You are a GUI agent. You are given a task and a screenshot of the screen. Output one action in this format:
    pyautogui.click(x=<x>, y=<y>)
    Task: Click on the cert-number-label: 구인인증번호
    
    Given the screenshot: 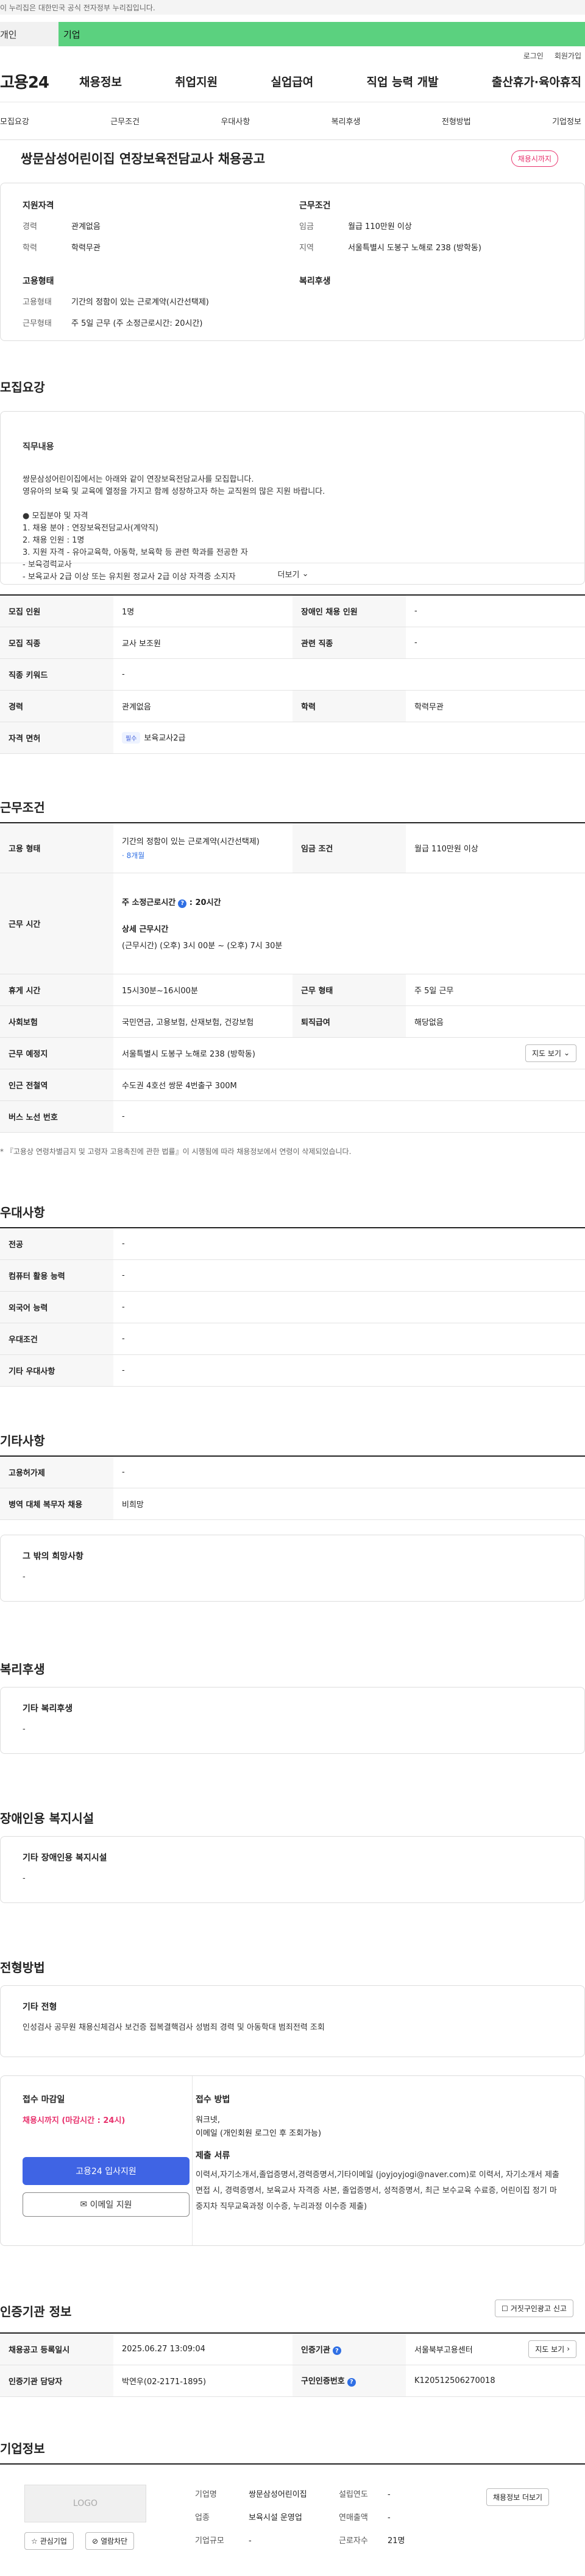 What is the action you would take?
    pyautogui.click(x=323, y=2382)
    